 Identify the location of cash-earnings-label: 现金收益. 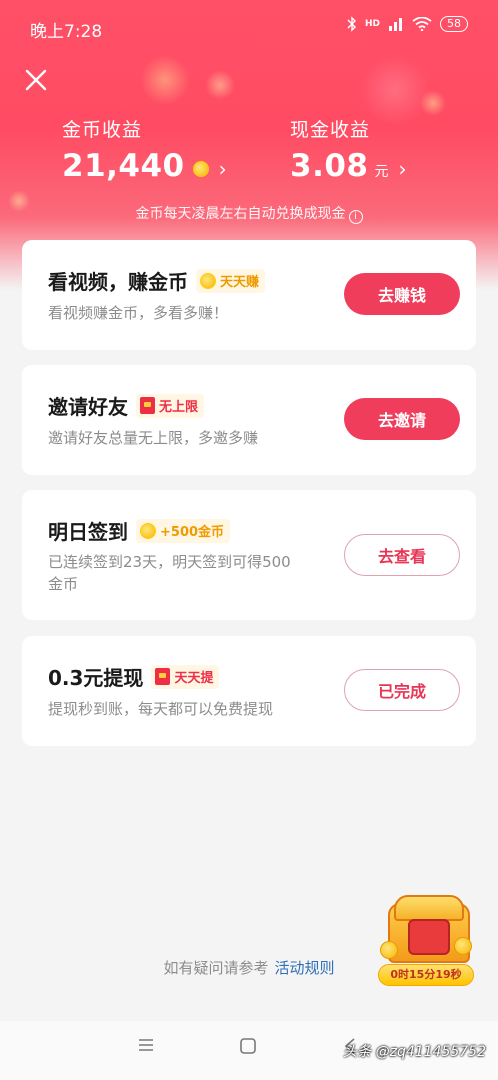
(330, 130).